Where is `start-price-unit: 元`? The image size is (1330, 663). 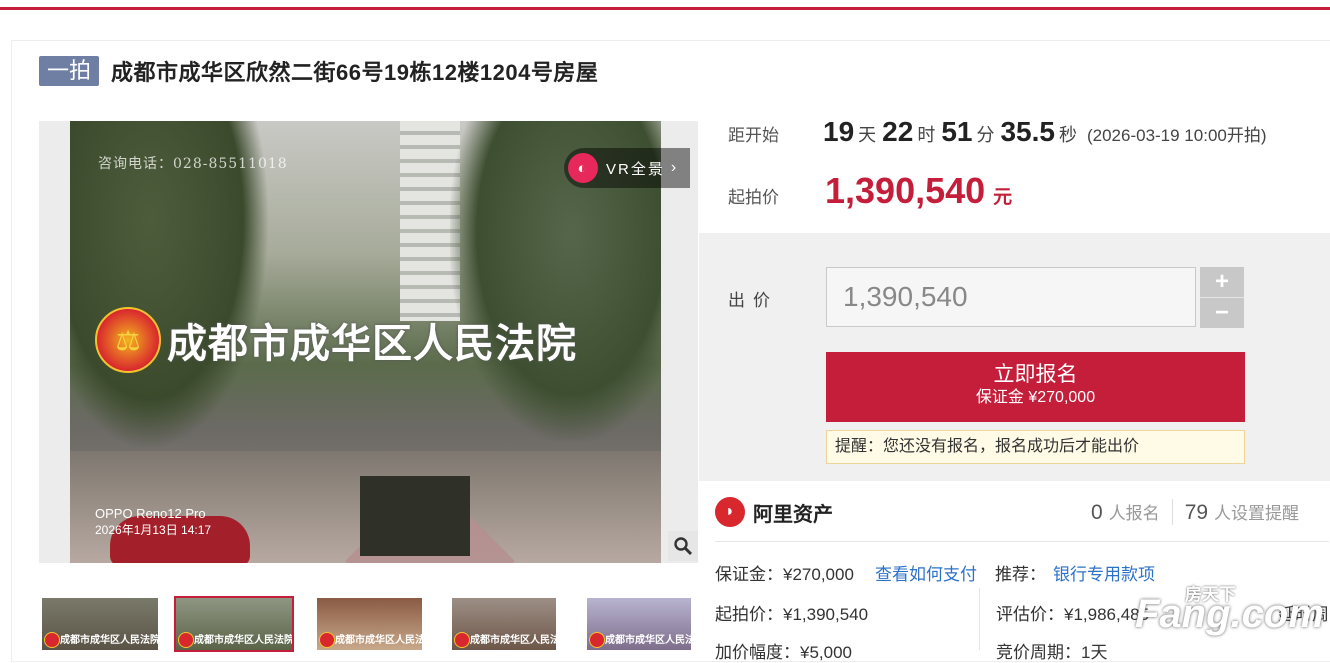
start-price-unit: 元 is located at coordinates (1003, 197).